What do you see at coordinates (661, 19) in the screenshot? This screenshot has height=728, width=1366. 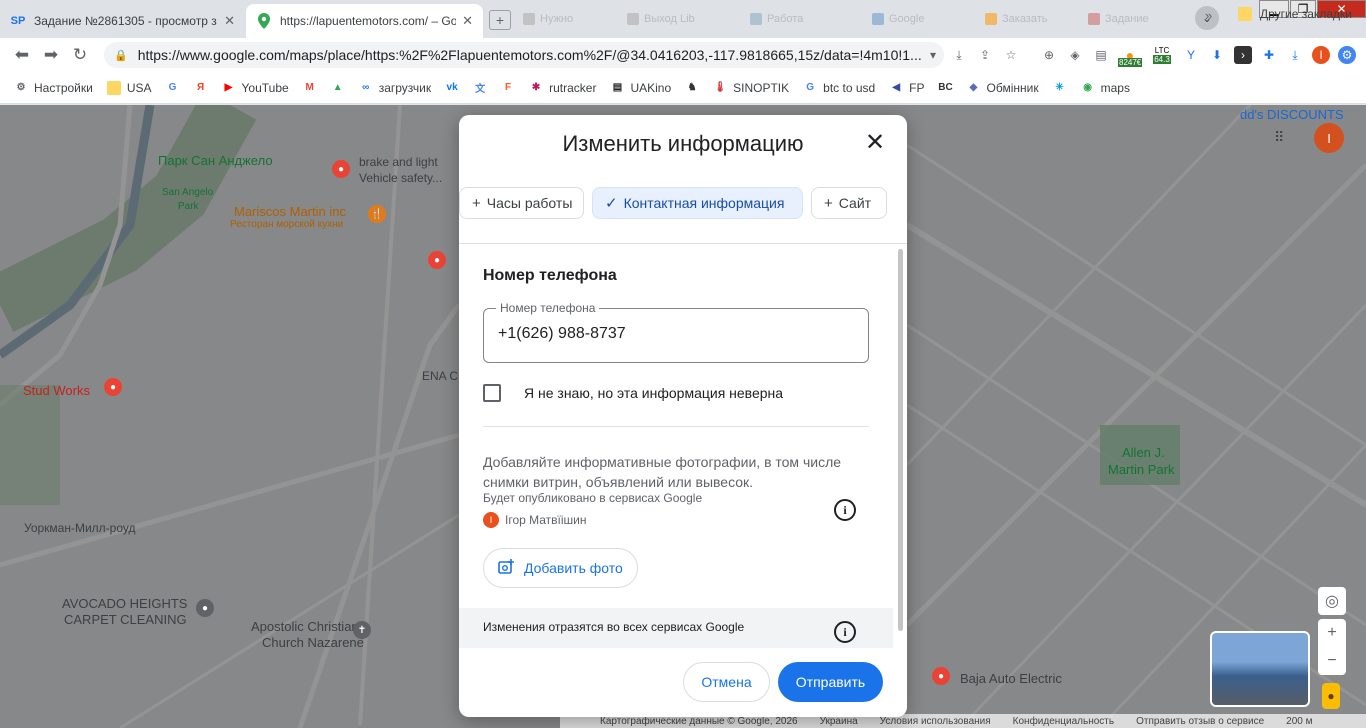 I see `ghost-tab: Выход Lib` at bounding box center [661, 19].